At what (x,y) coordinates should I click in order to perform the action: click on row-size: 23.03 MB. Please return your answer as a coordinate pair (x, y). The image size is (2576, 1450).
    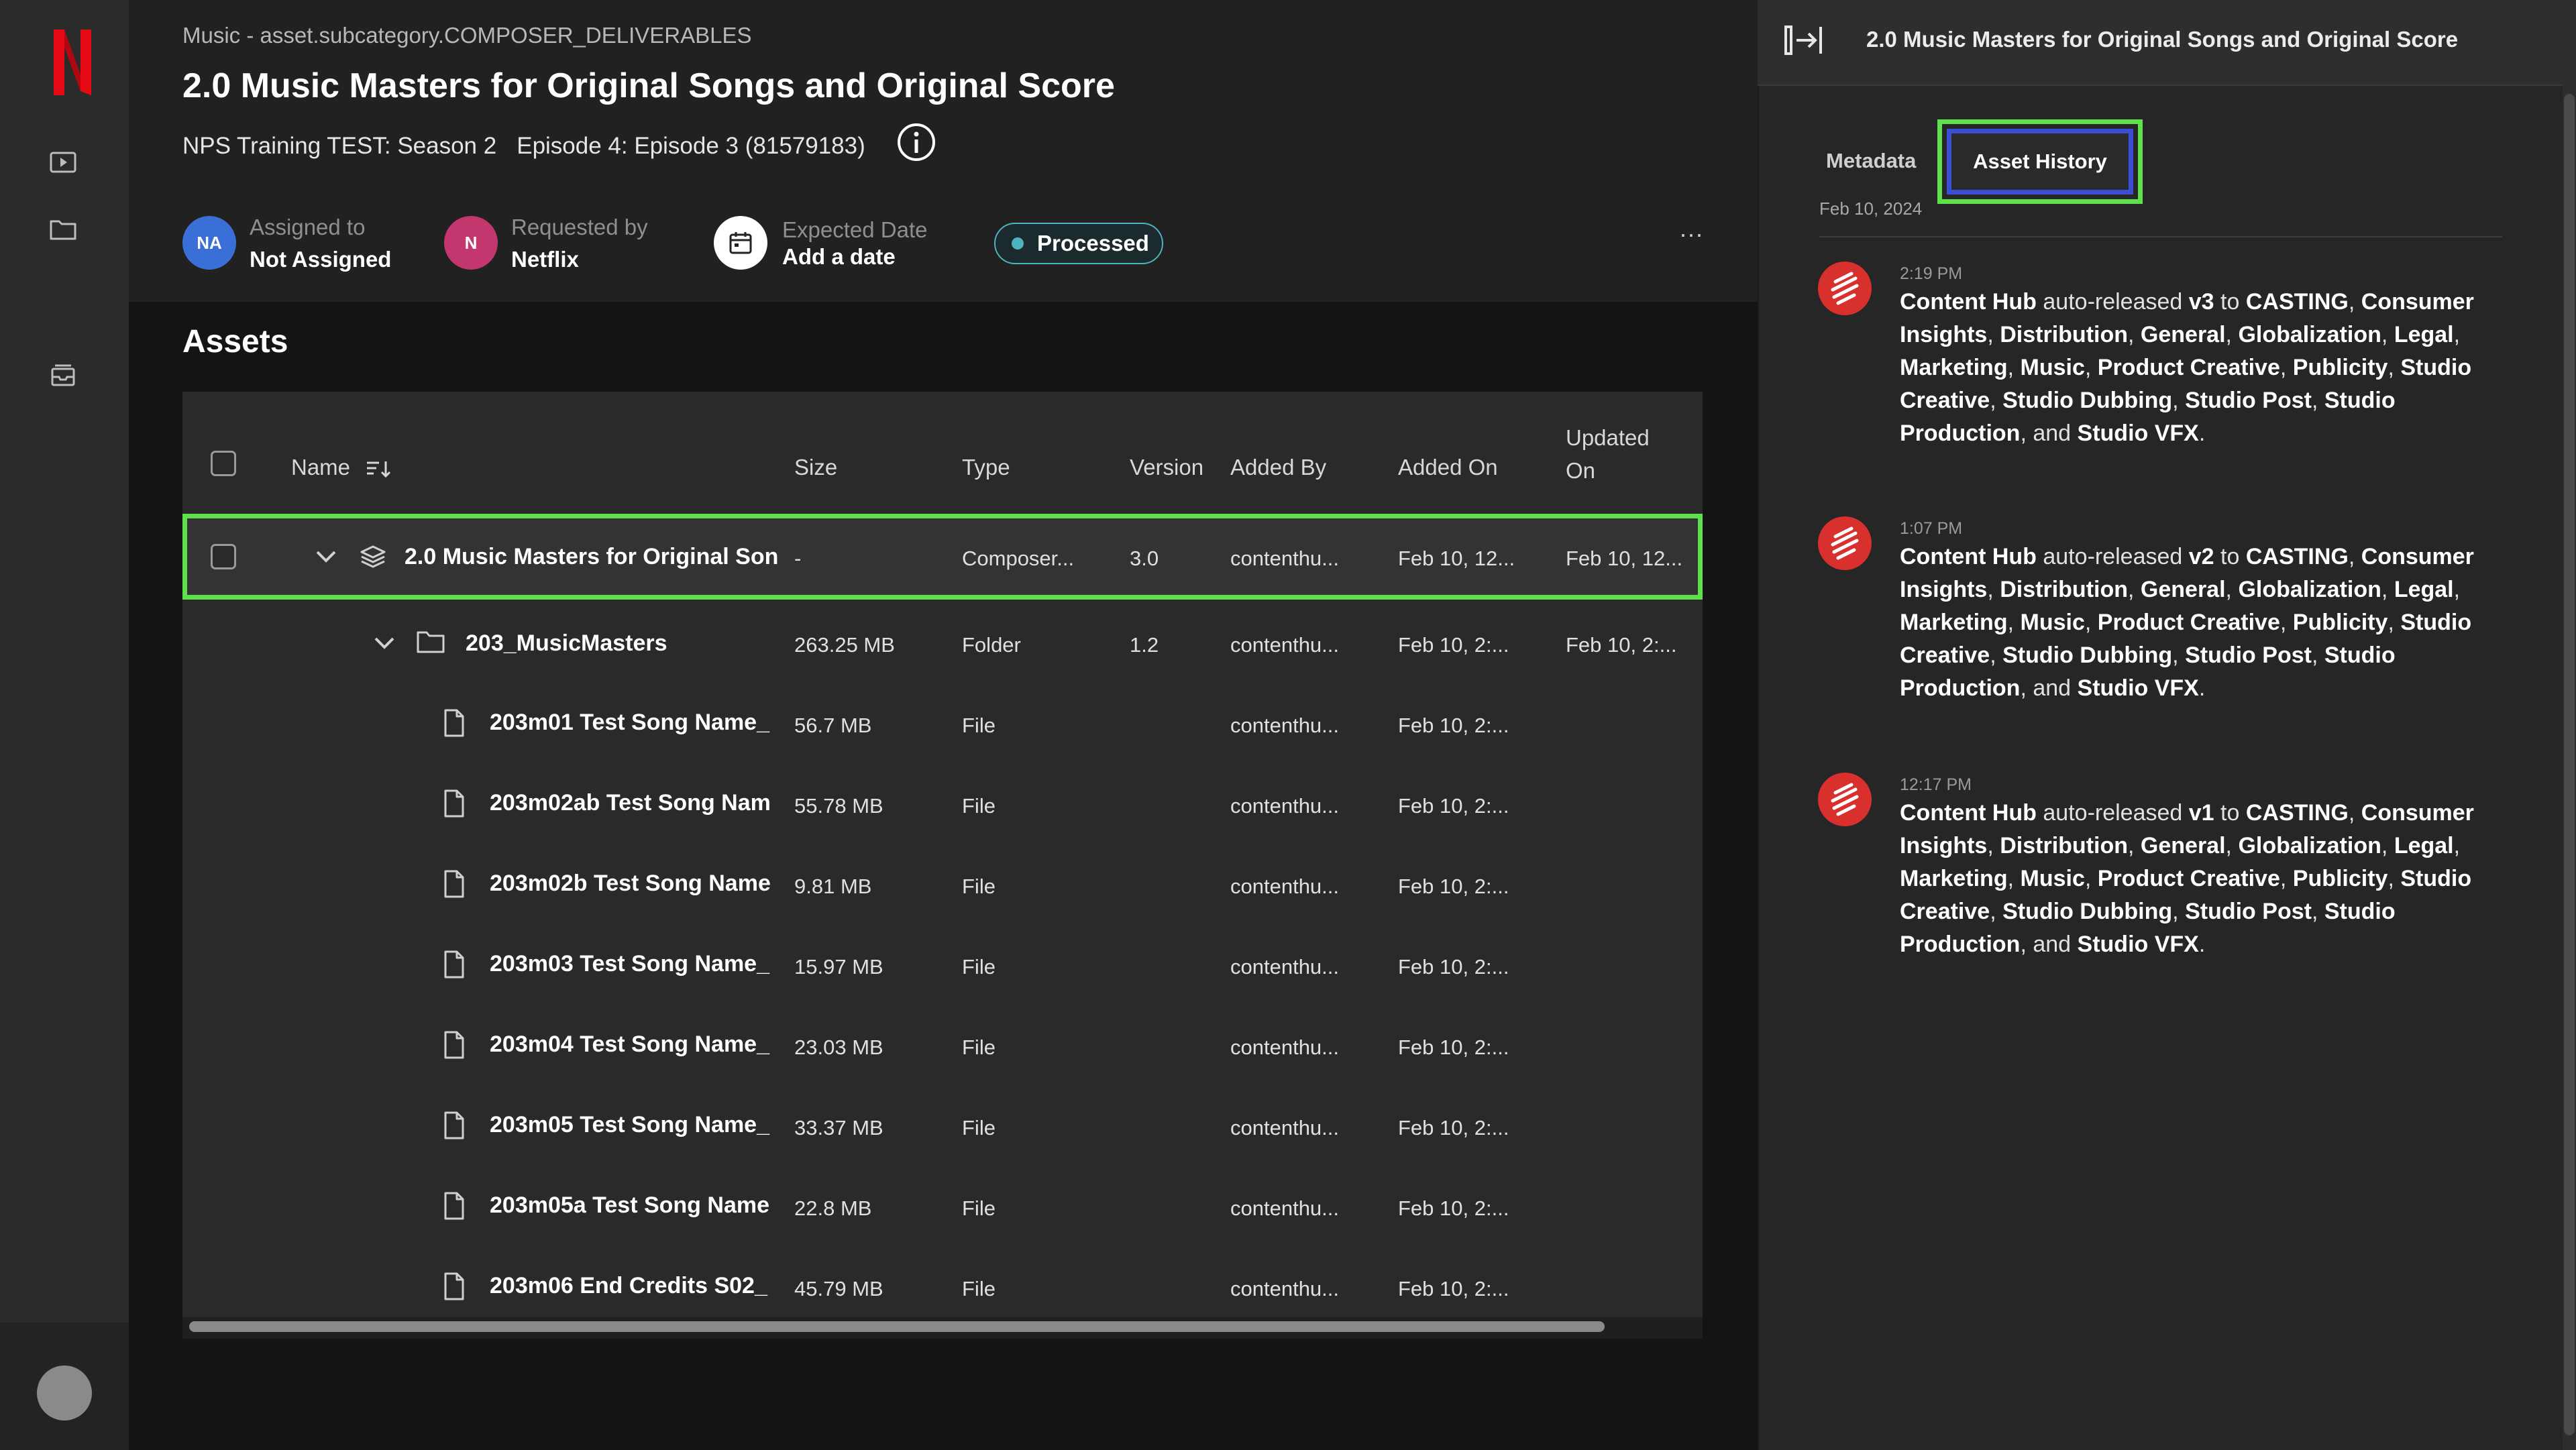
    Looking at the image, I should click on (838, 1047).